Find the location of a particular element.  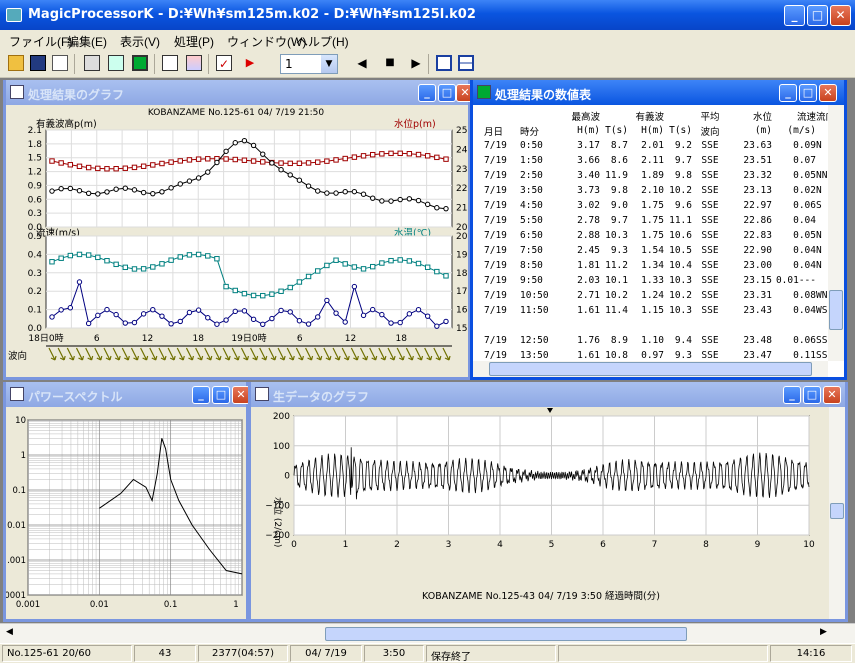

table-cell: 0.06 is located at coordinates (804, 340).